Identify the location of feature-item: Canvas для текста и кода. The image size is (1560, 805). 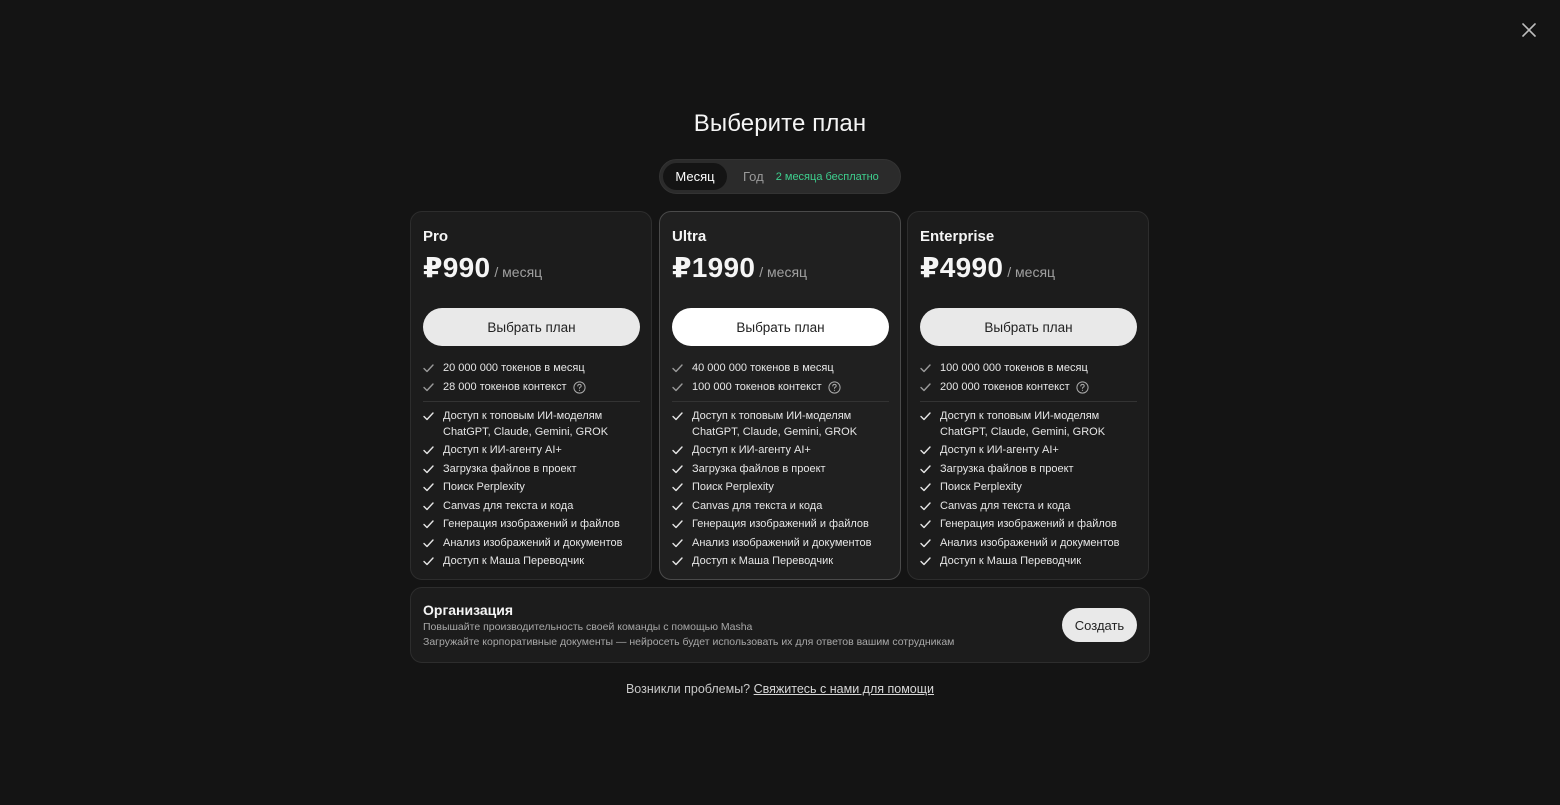
(531, 507).